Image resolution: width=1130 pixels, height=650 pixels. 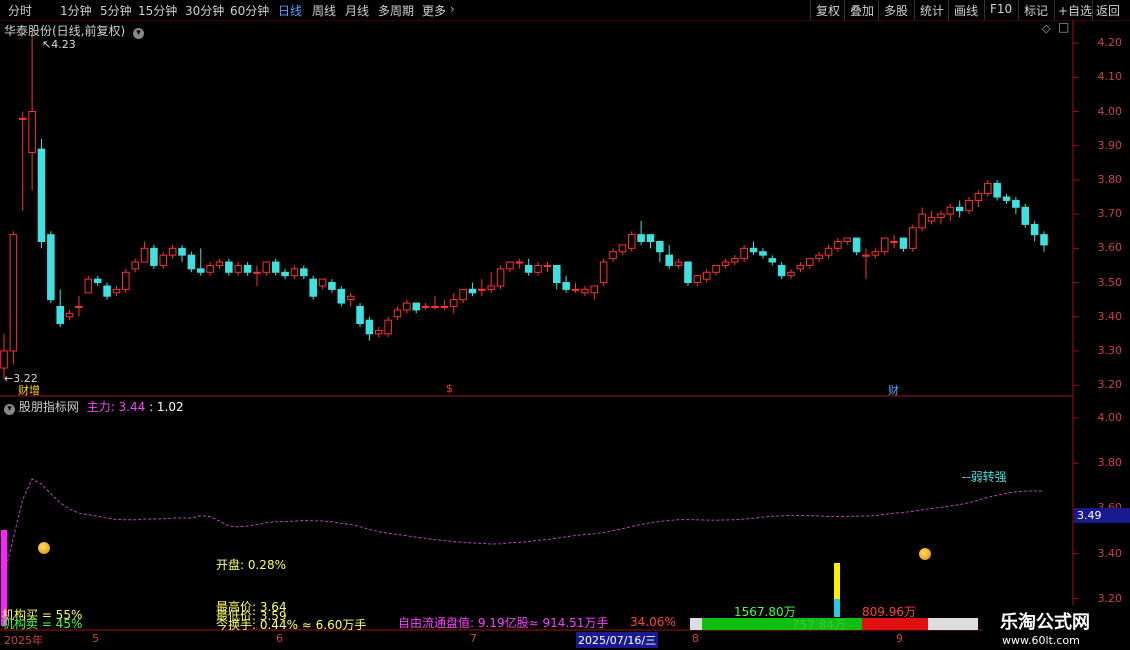 I want to click on marker-dollar: $, so click(x=449, y=388).